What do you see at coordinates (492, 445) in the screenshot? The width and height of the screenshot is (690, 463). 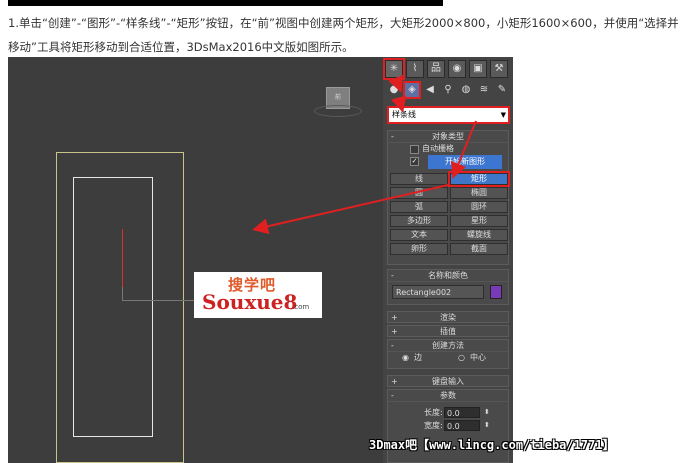 I see `watermark-text: 3Dmax吧【www.lincg.com/tieba/1771】` at bounding box center [492, 445].